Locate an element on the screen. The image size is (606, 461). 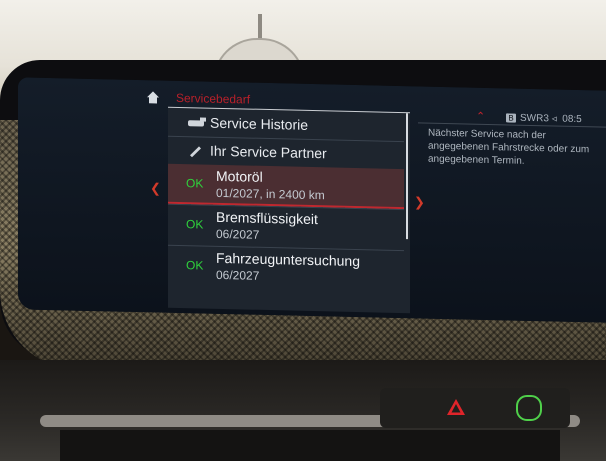
menu-item-label: Ihr Service Partner is located at coordinates (268, 152).